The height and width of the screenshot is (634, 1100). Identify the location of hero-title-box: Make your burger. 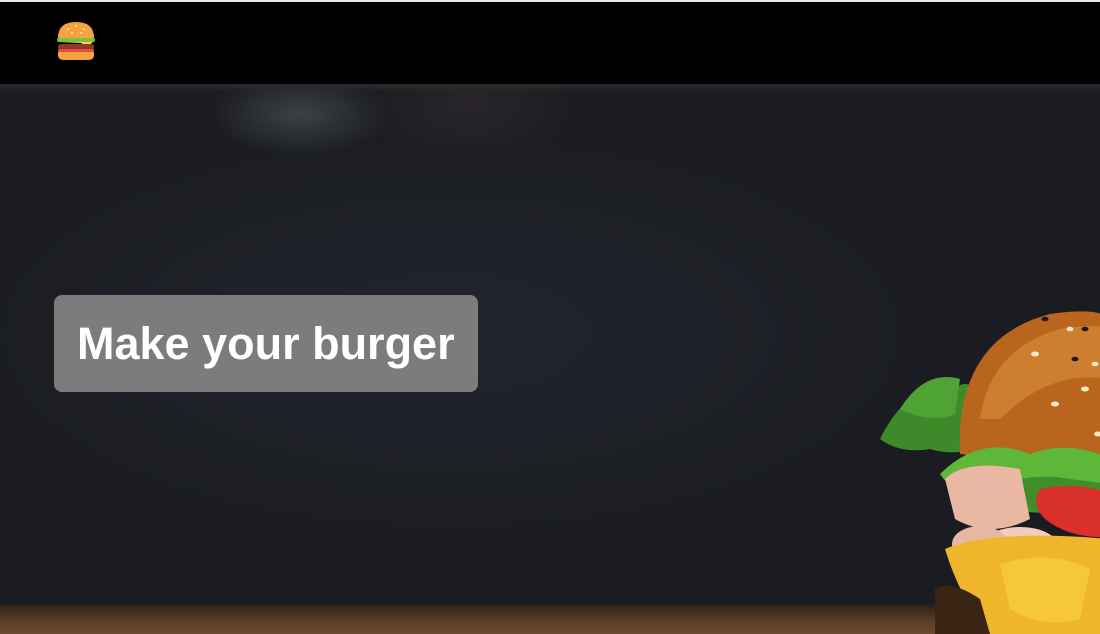
(266, 343).